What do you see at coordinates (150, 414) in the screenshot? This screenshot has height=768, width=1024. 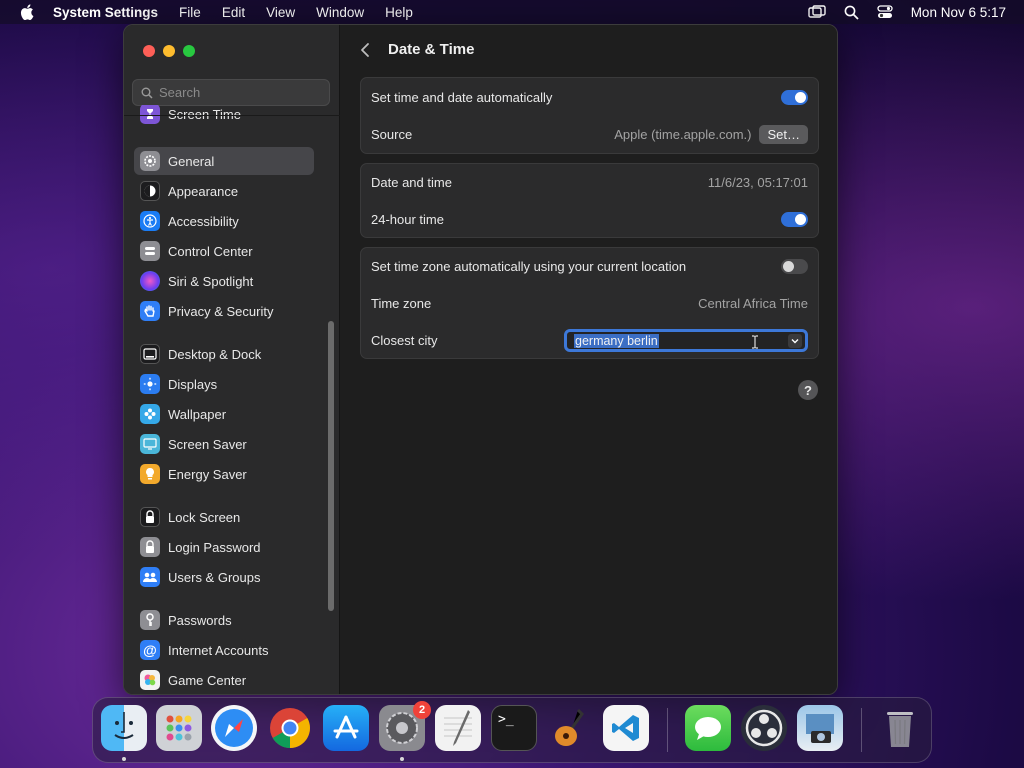 I see `flower-icon` at bounding box center [150, 414].